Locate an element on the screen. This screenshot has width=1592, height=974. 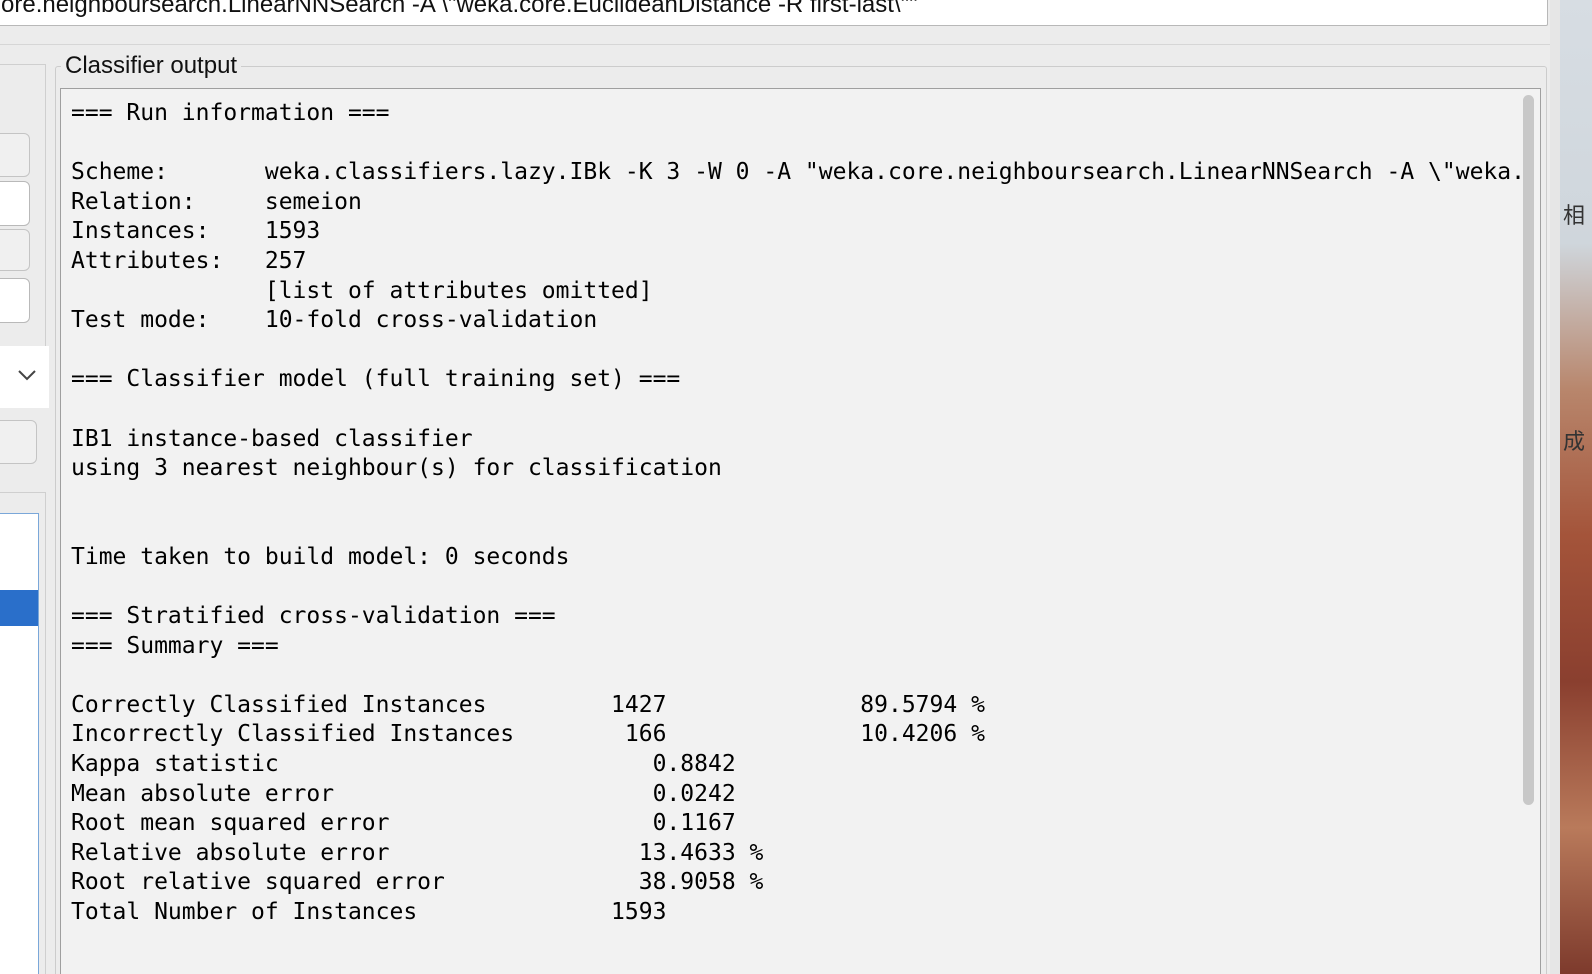
run-info-line: Instances: 1593 is located at coordinates (196, 231).